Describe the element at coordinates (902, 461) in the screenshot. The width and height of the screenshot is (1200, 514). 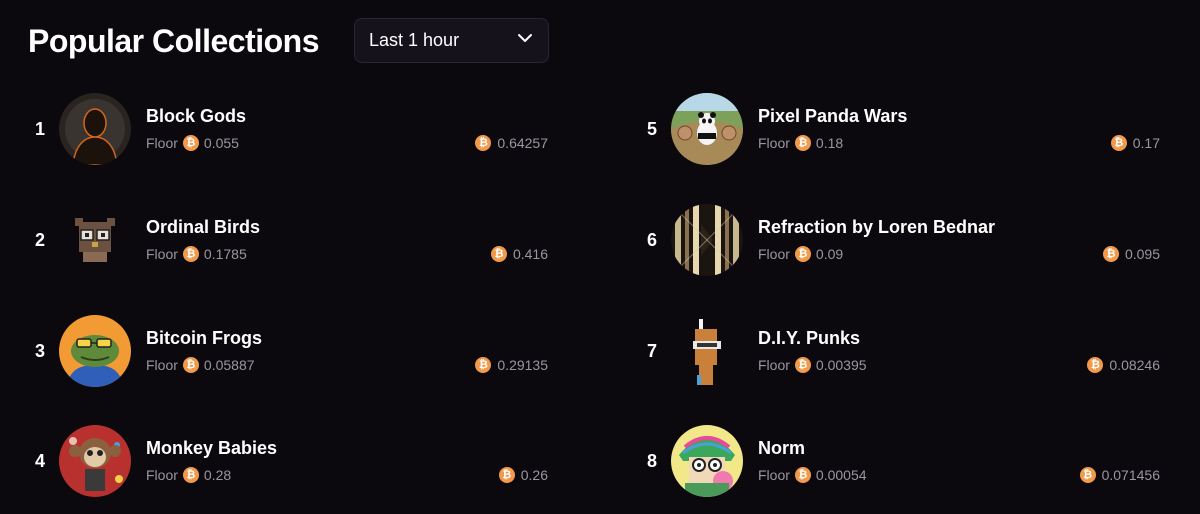
I see `collection-row-norm: 8 Norm Floor ₿ 0.00054 ₿ 0.071456` at that location.